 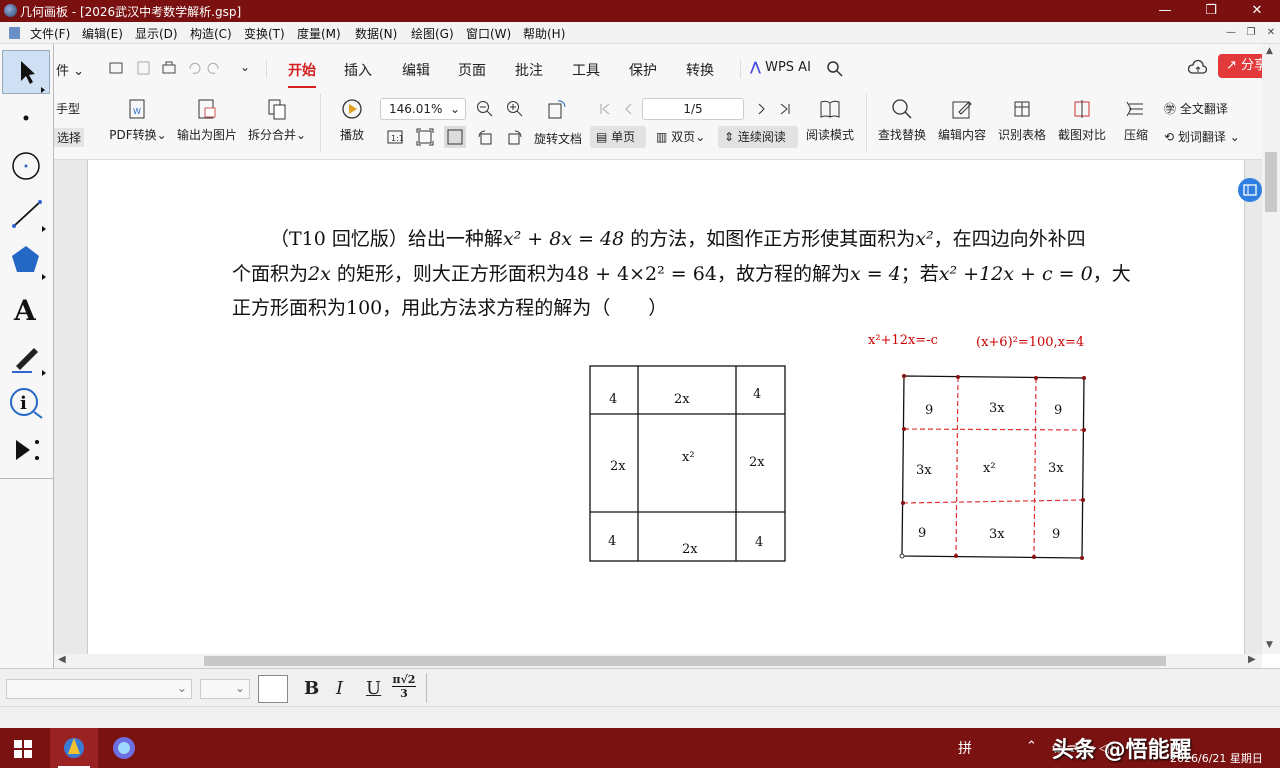 What do you see at coordinates (1271, 33) in the screenshot?
I see `mdi-close-button: ✕` at bounding box center [1271, 33].